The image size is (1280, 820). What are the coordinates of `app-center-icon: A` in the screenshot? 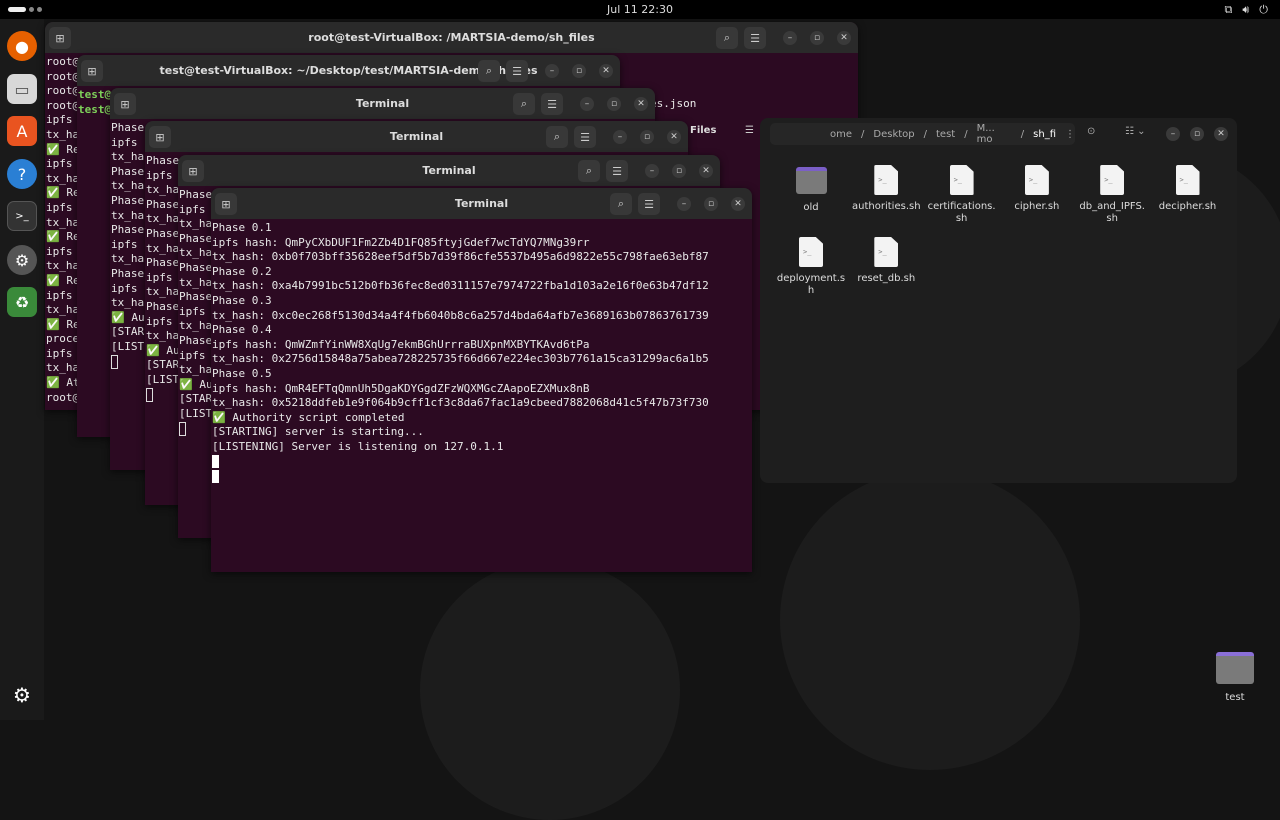 It's located at (22, 131).